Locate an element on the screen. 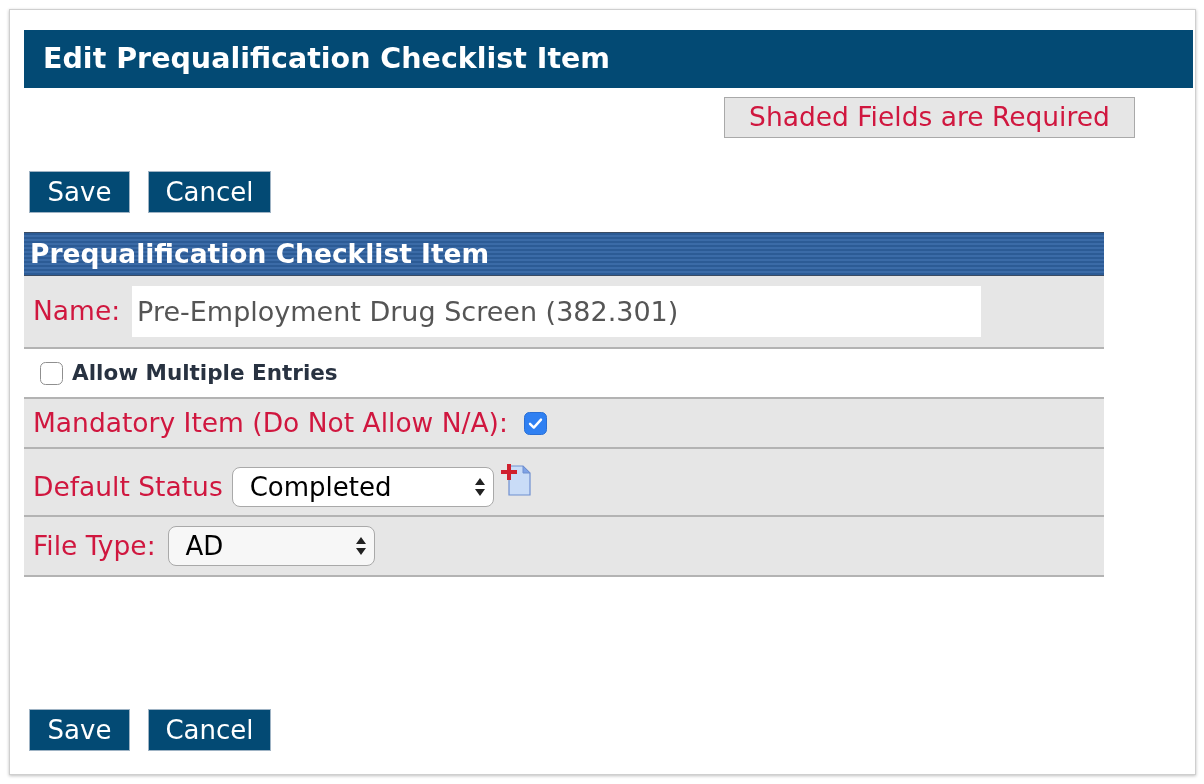 Image resolution: width=1204 pixels, height=784 pixels. field-label: Name: is located at coordinates (77, 311).